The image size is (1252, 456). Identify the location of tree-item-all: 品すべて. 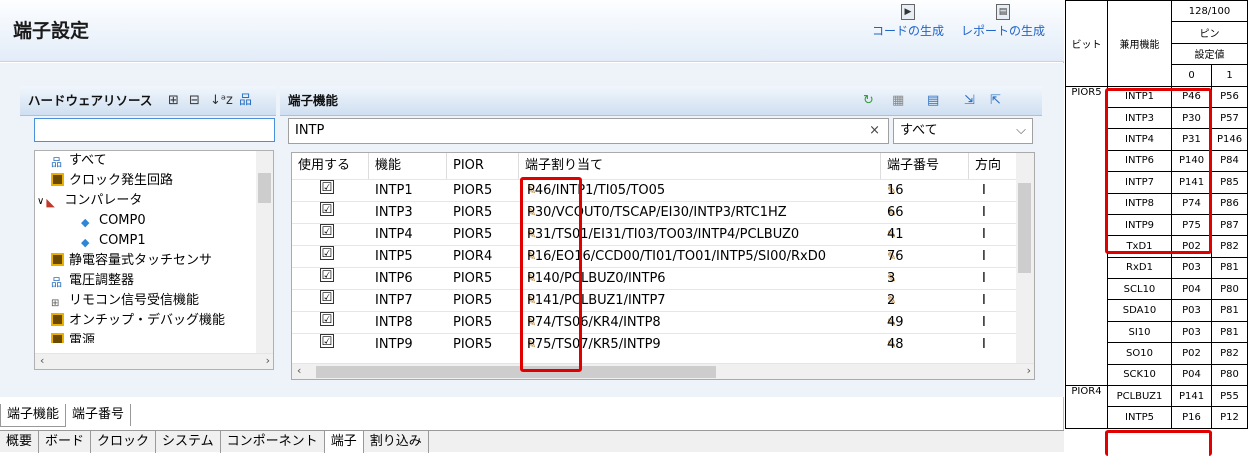
(79, 161).